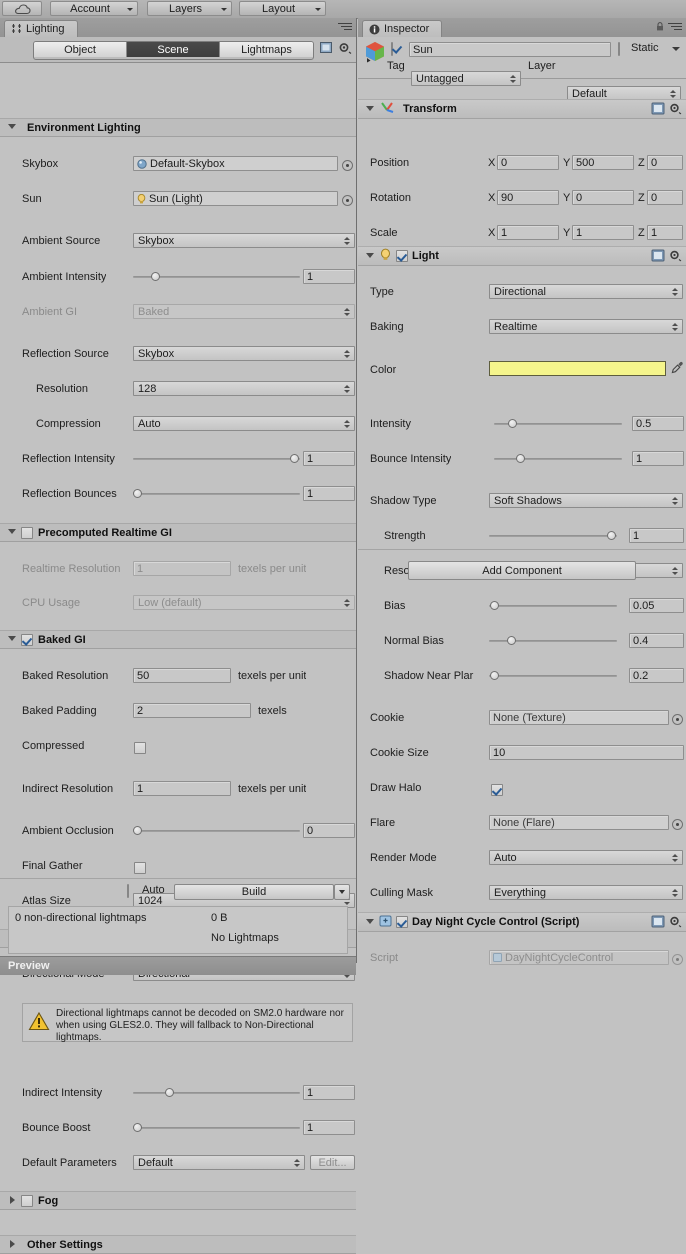 This screenshot has width=686, height=1254. I want to click on ambient-occlusion-value: 0, so click(329, 830).